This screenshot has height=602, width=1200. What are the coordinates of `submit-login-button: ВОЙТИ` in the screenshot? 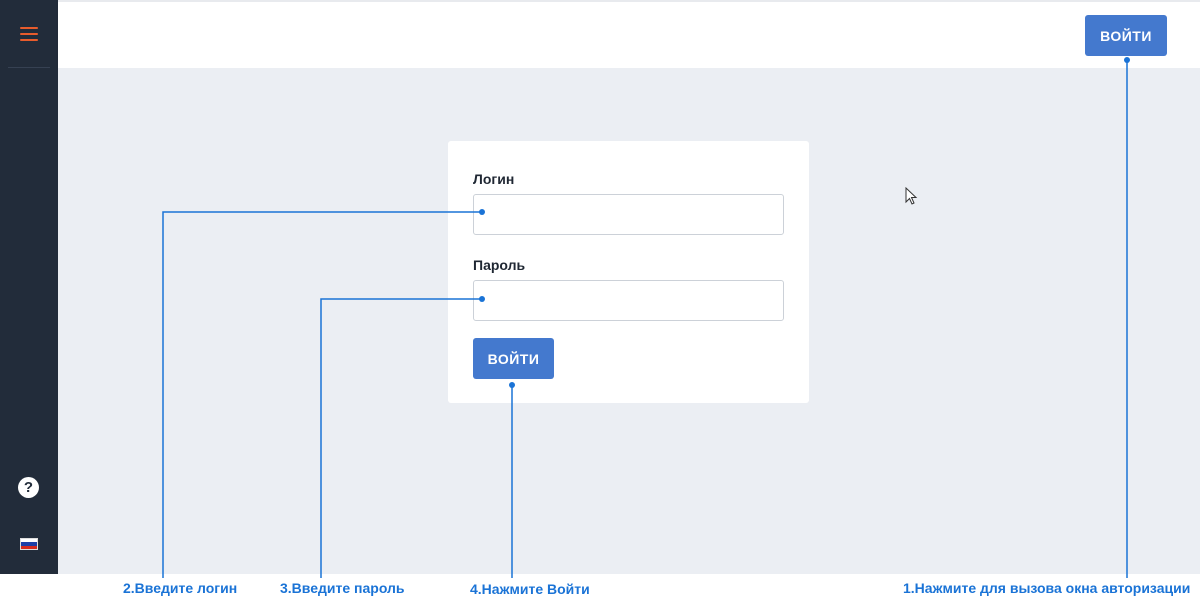 It's located at (513, 358).